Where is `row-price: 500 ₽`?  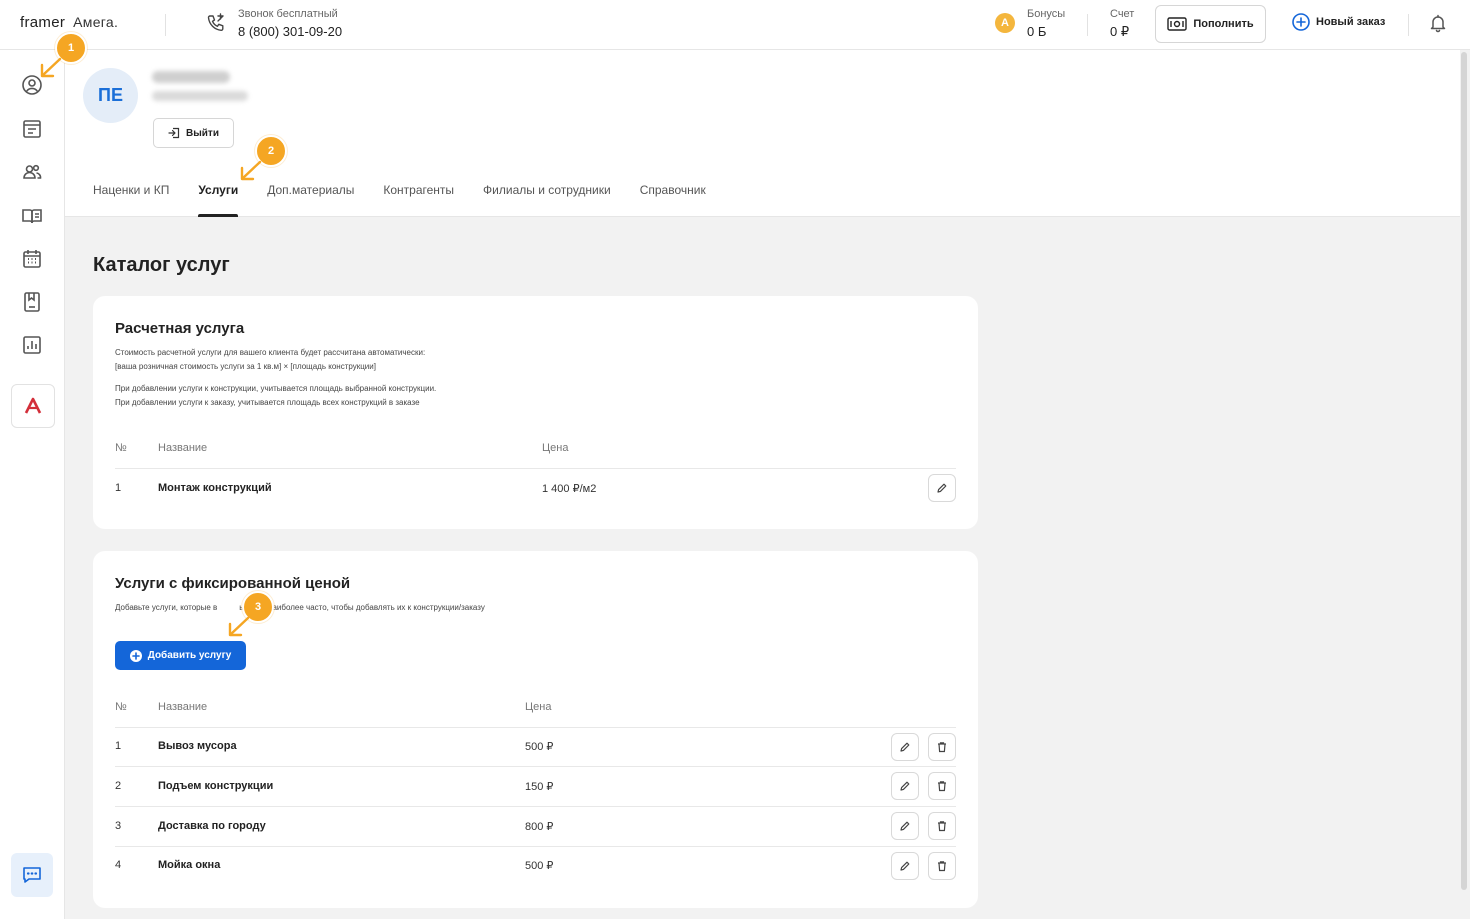 row-price: 500 ₽ is located at coordinates (539, 866).